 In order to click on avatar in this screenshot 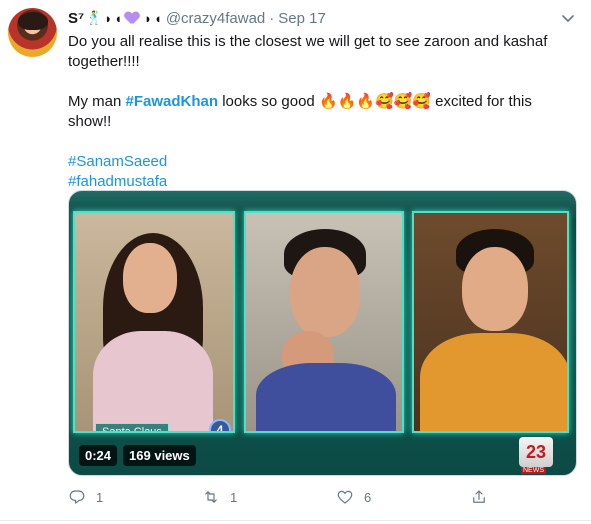, I will do `click(32, 32)`.